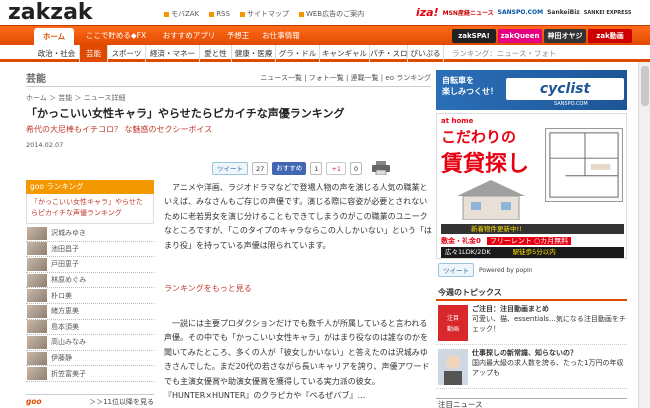  What do you see at coordinates (532, 241) in the screenshot?
I see `athome-row2: 敷金・礼金0 フリーレント ○カ月無料` at bounding box center [532, 241].